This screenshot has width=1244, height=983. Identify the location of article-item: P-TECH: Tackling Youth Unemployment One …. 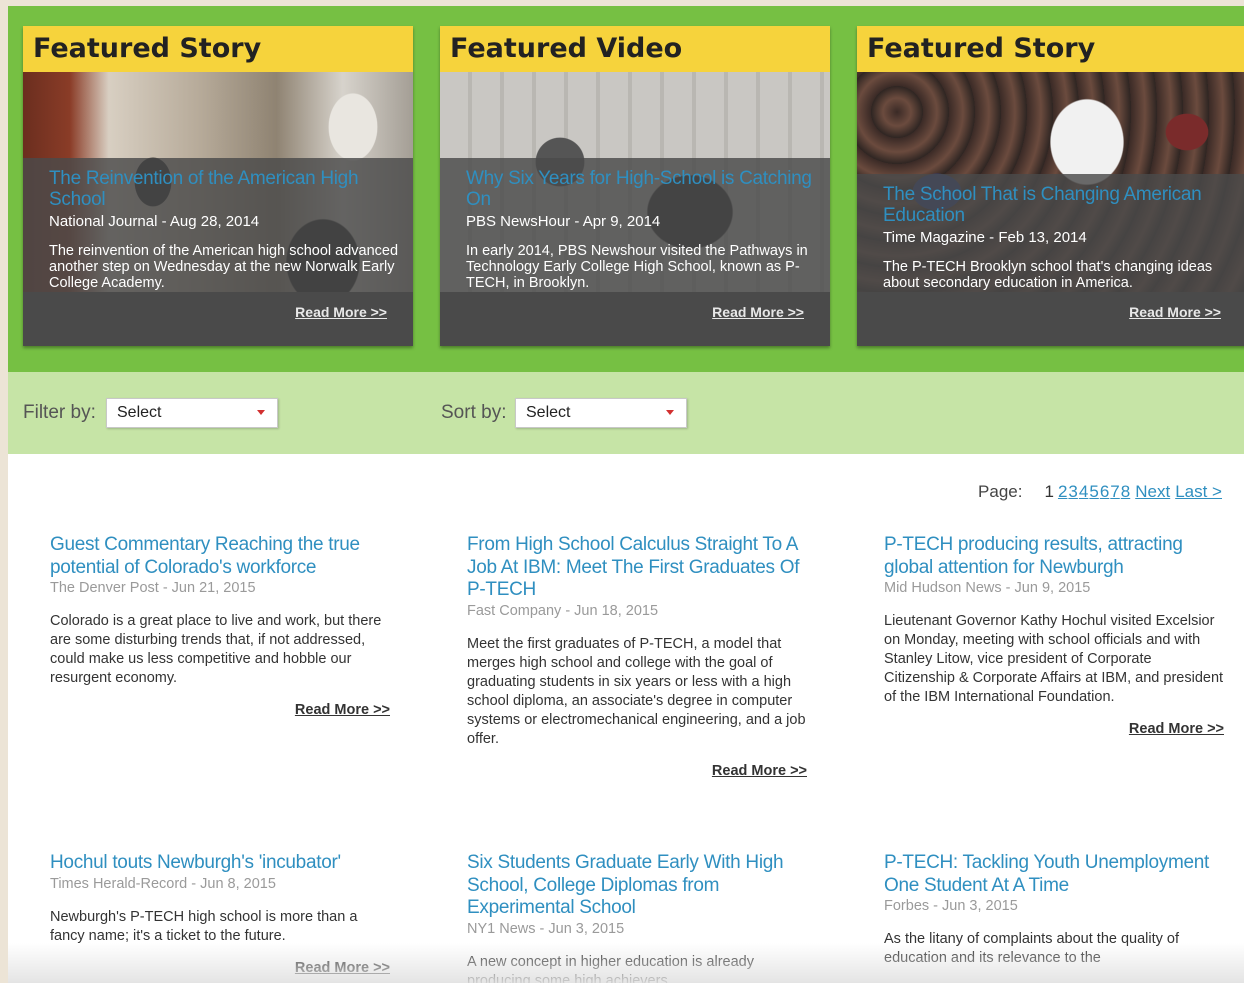
(1054, 910).